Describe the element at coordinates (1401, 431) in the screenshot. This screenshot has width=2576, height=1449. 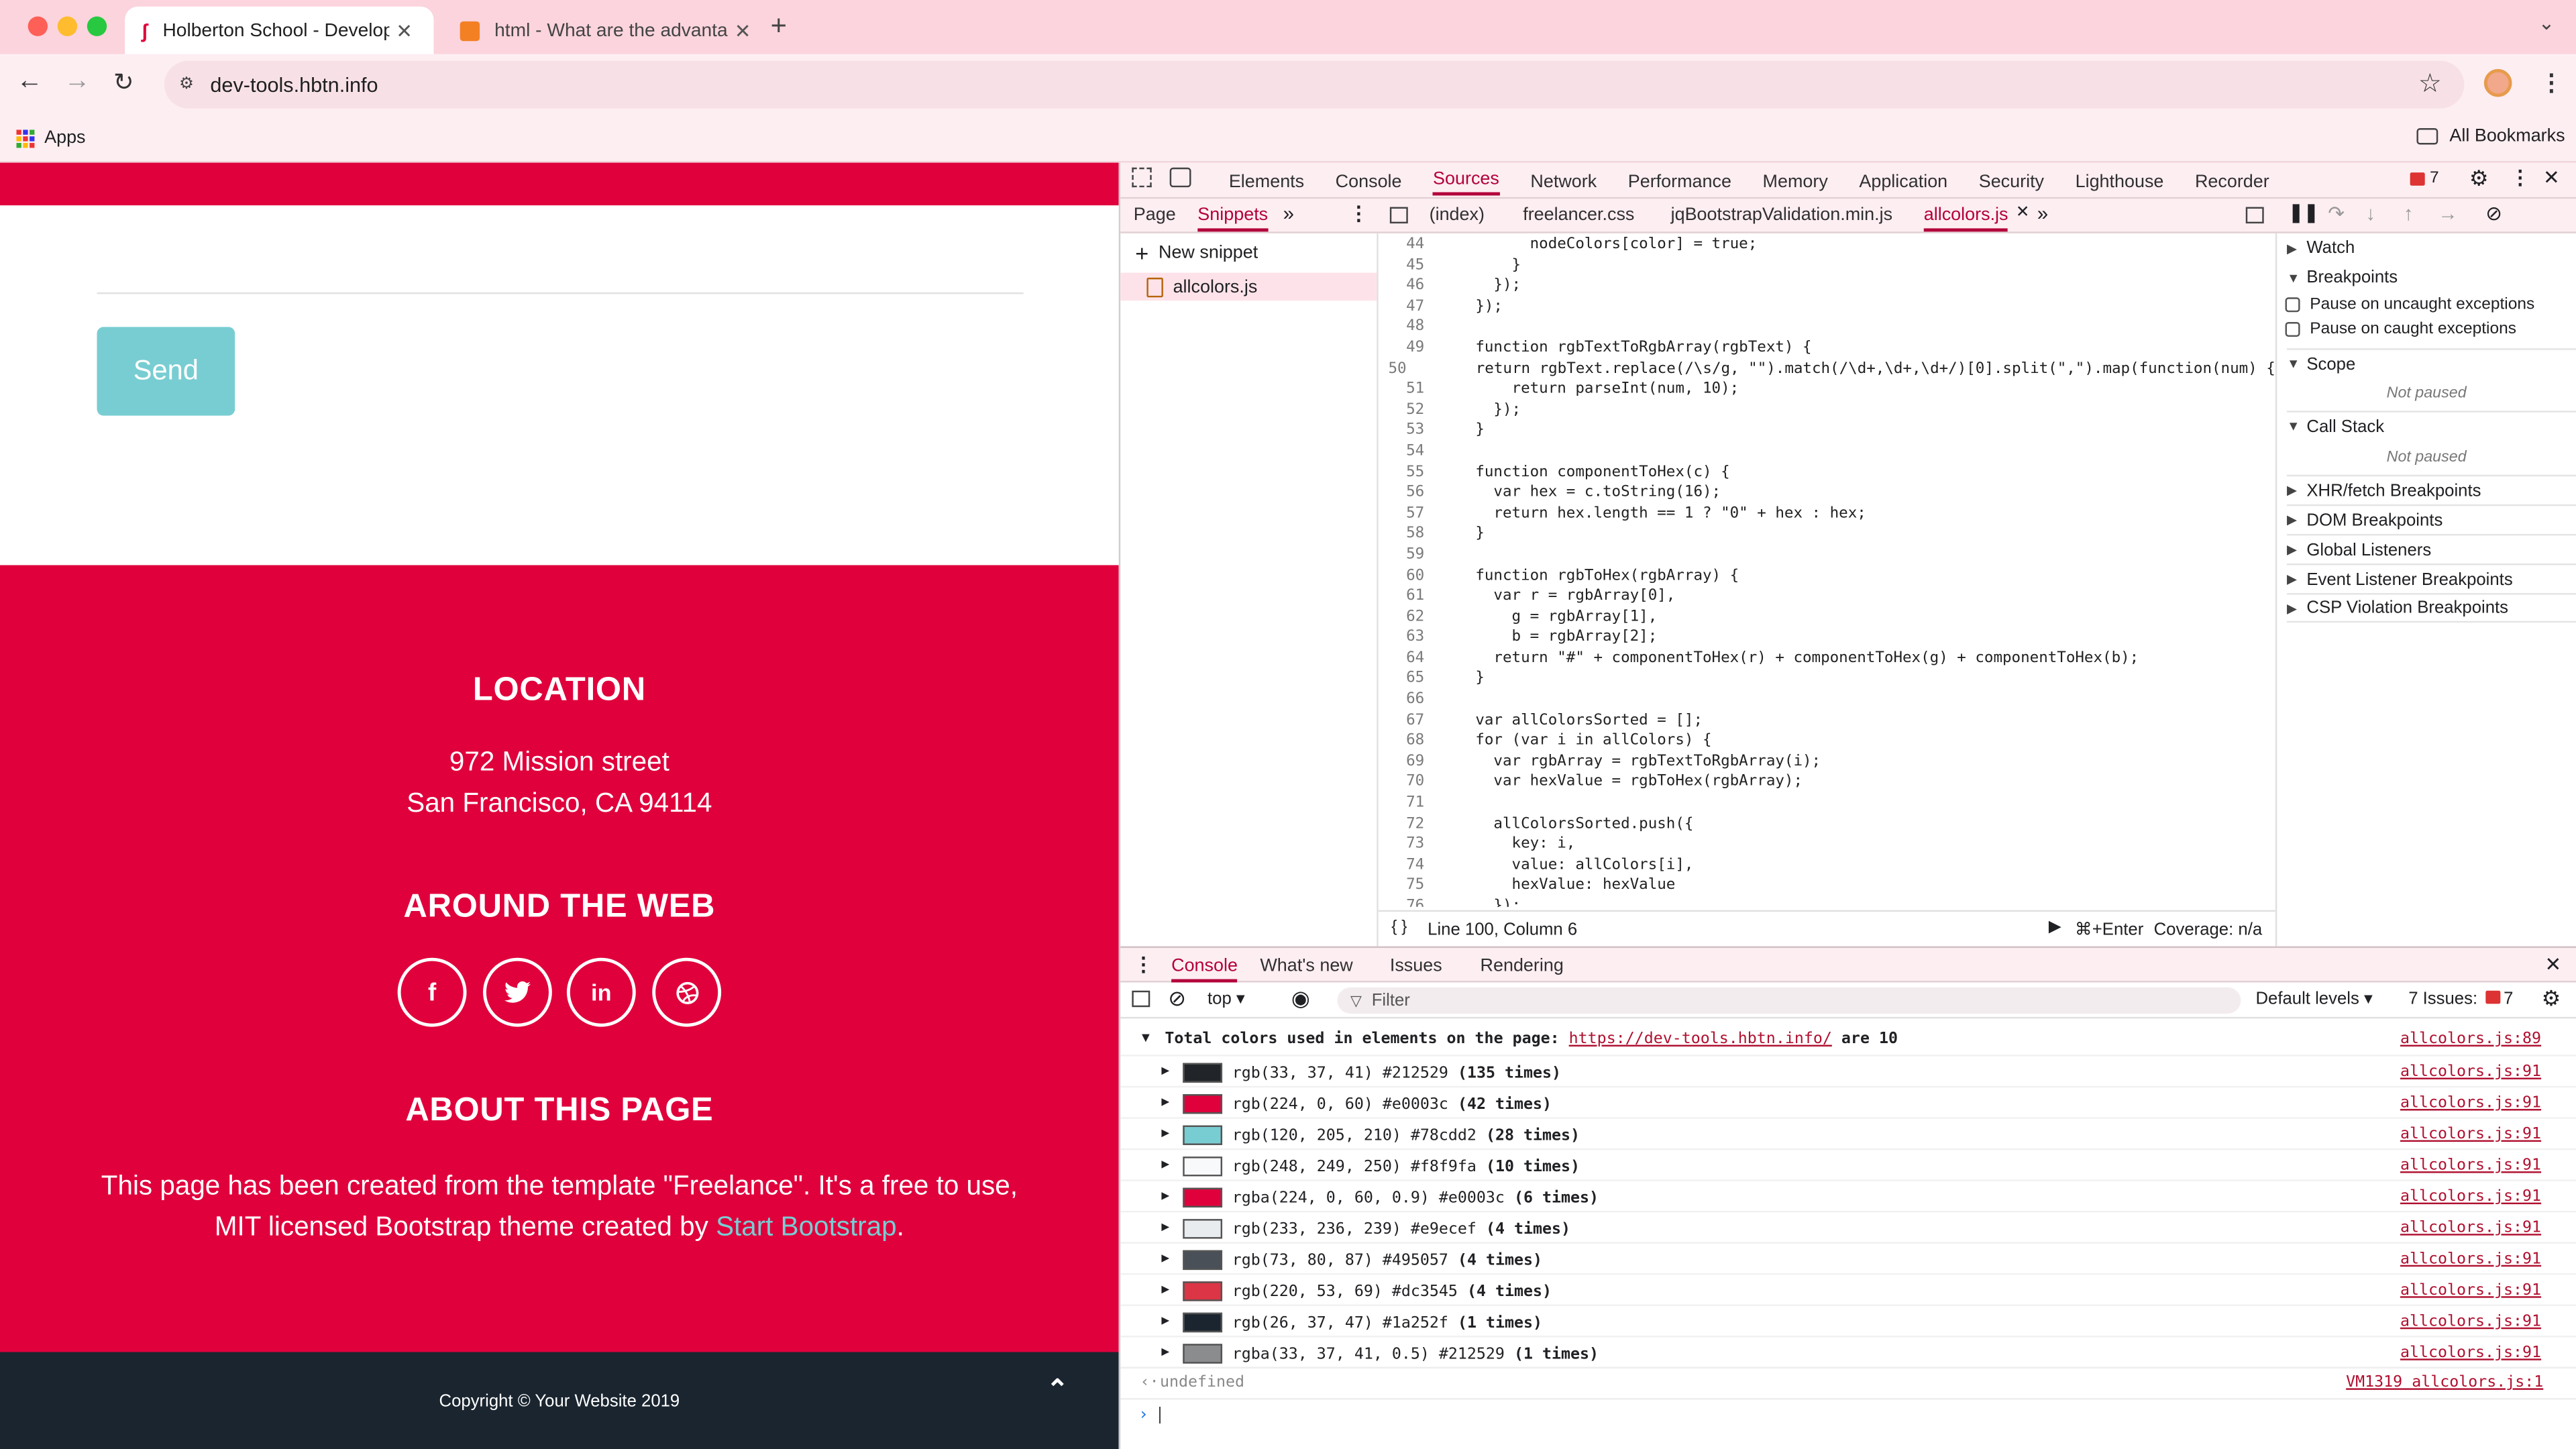
I see `line-number: 53` at that location.